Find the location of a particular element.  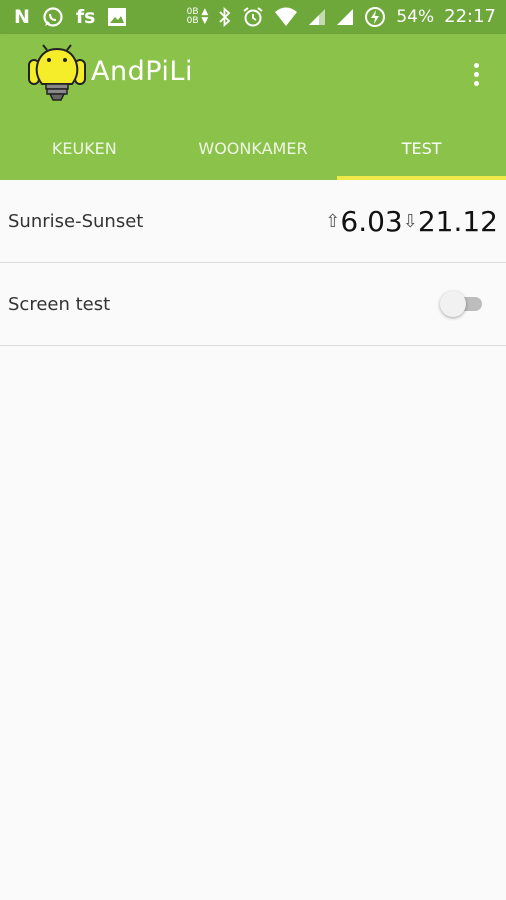

battery-charging-icon is located at coordinates (375, 17).